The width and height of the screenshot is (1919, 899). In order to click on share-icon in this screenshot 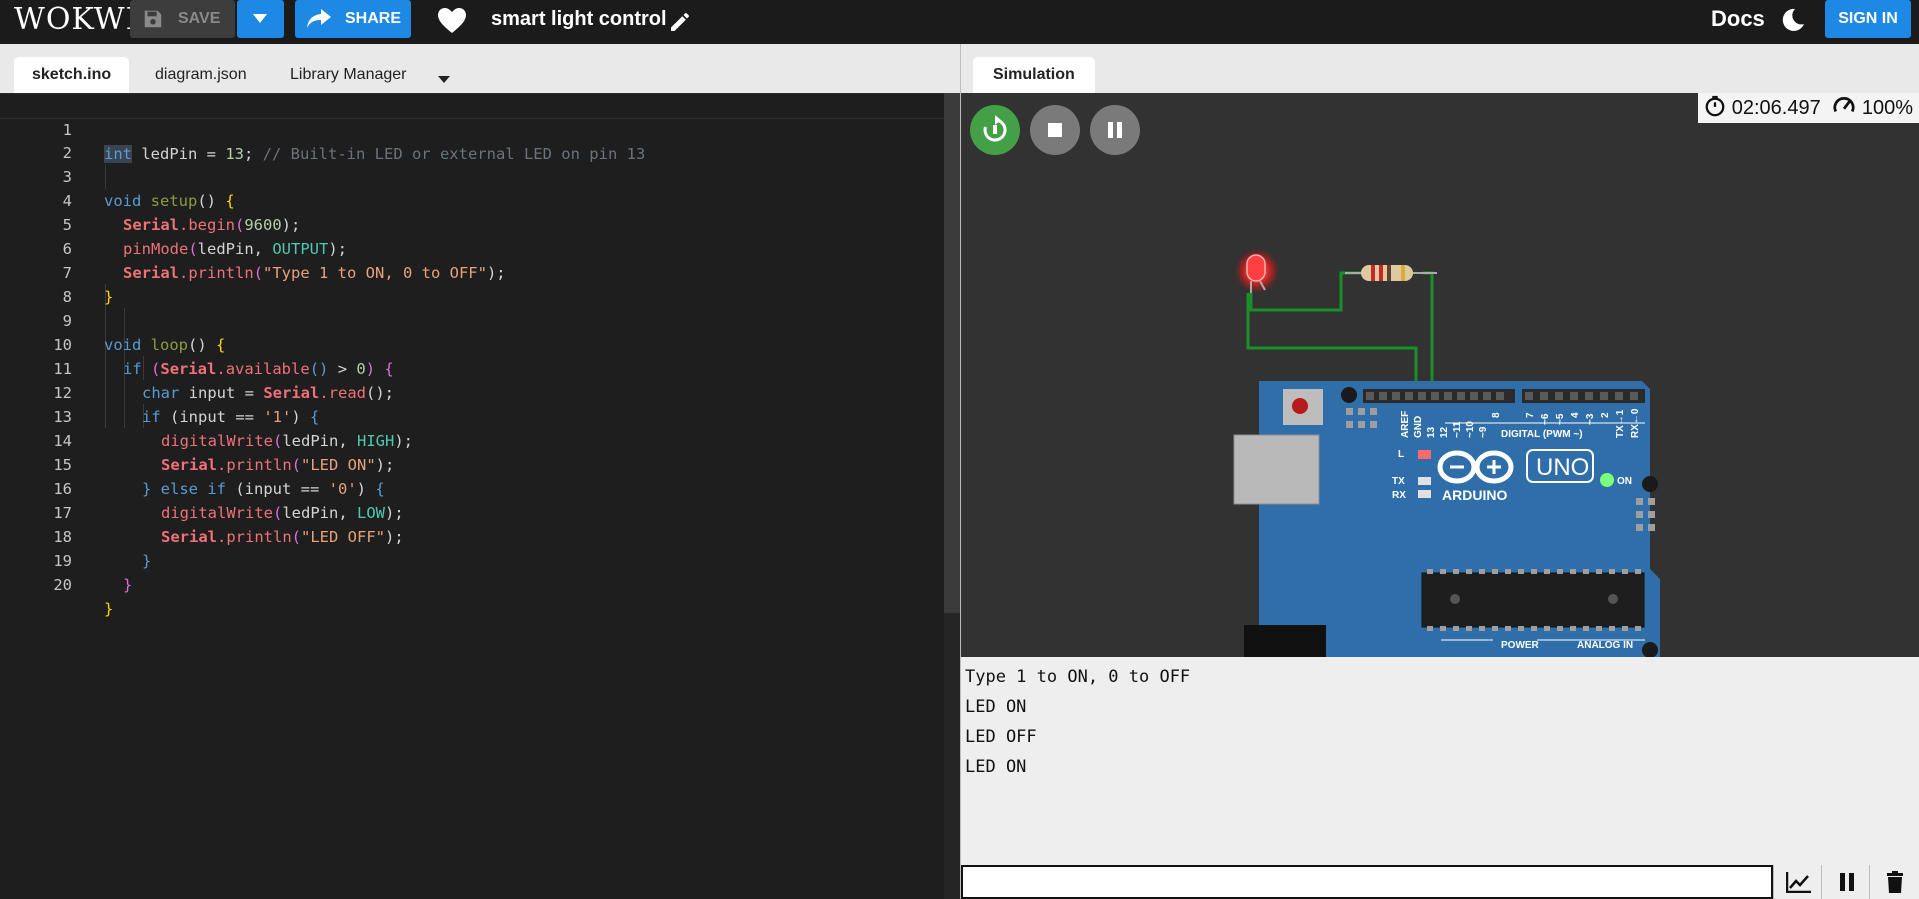, I will do `click(319, 21)`.